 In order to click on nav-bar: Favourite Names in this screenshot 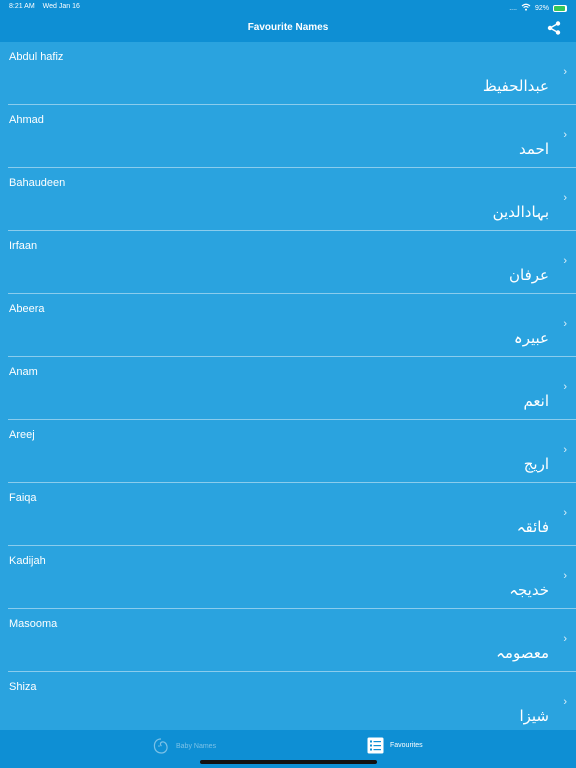, I will do `click(288, 28)`.